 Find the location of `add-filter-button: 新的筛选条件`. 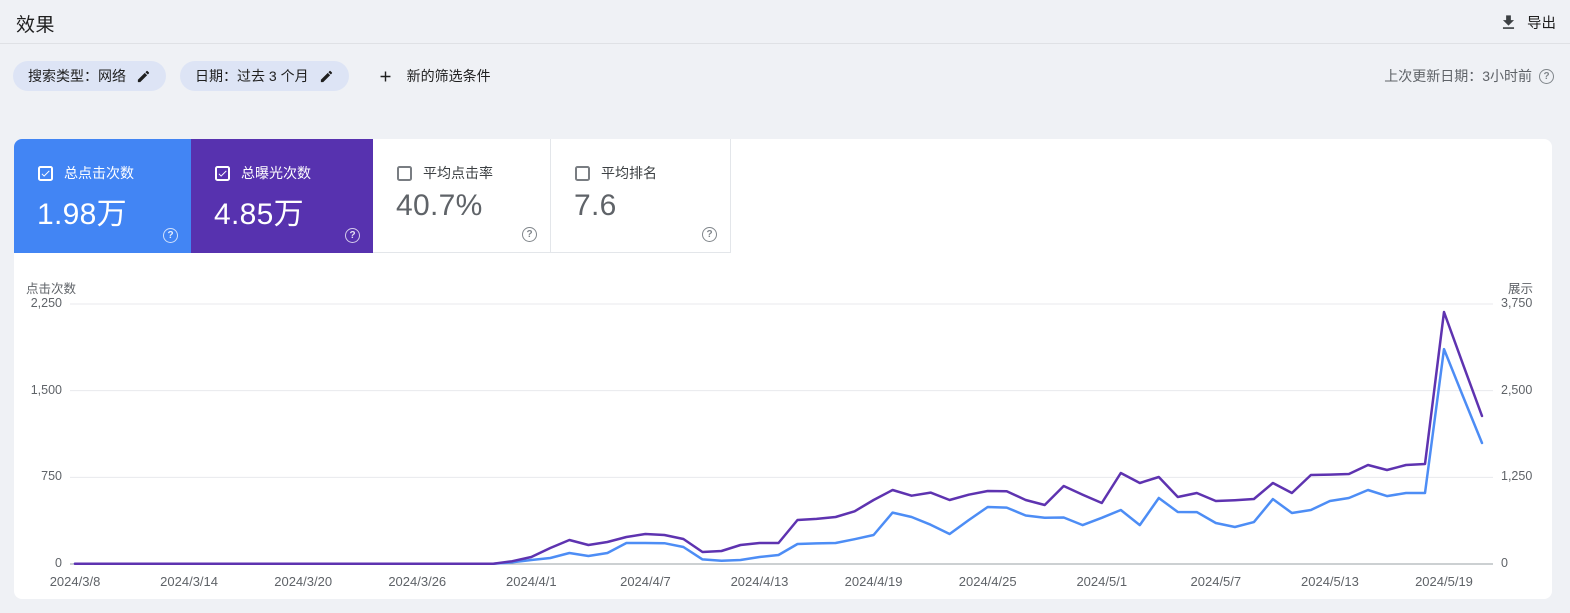

add-filter-button: 新的筛选条件 is located at coordinates (434, 76).